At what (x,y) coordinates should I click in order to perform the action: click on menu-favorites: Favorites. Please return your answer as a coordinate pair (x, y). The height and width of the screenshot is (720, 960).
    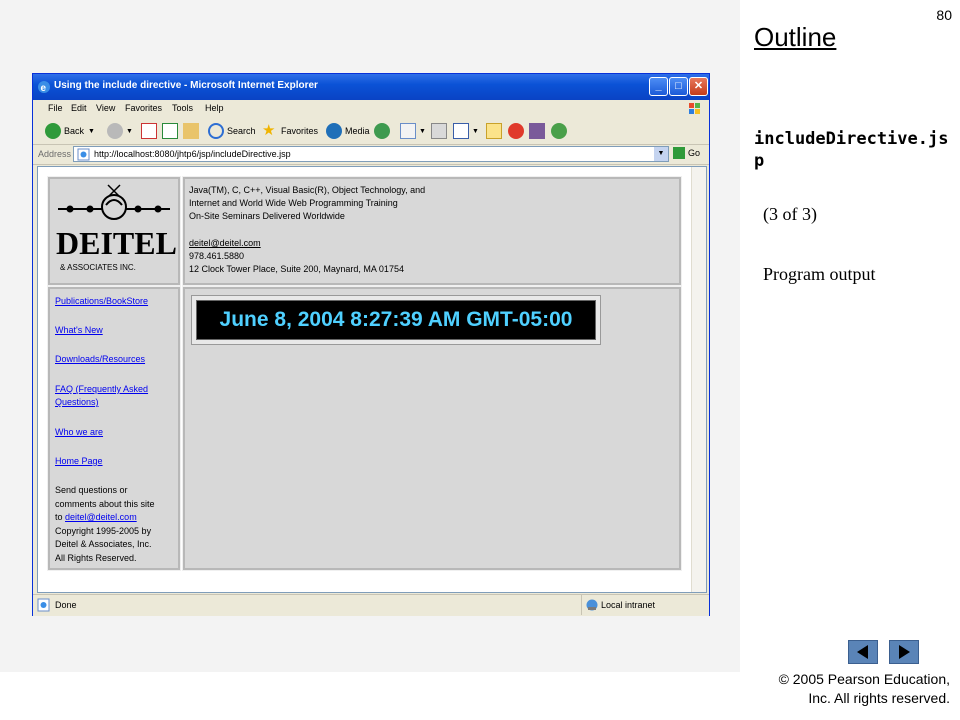
    Looking at the image, I should click on (143, 108).